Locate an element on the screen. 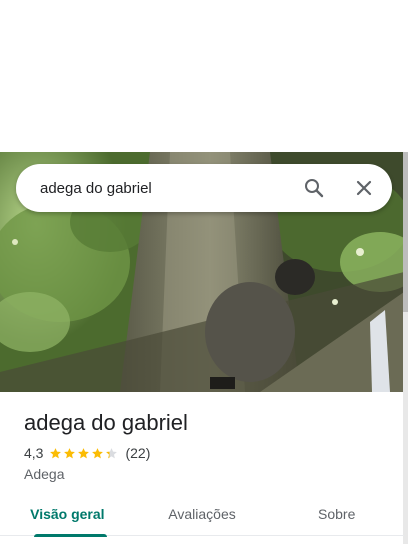 The image size is (408, 544). place-category: Adega is located at coordinates (44, 474).